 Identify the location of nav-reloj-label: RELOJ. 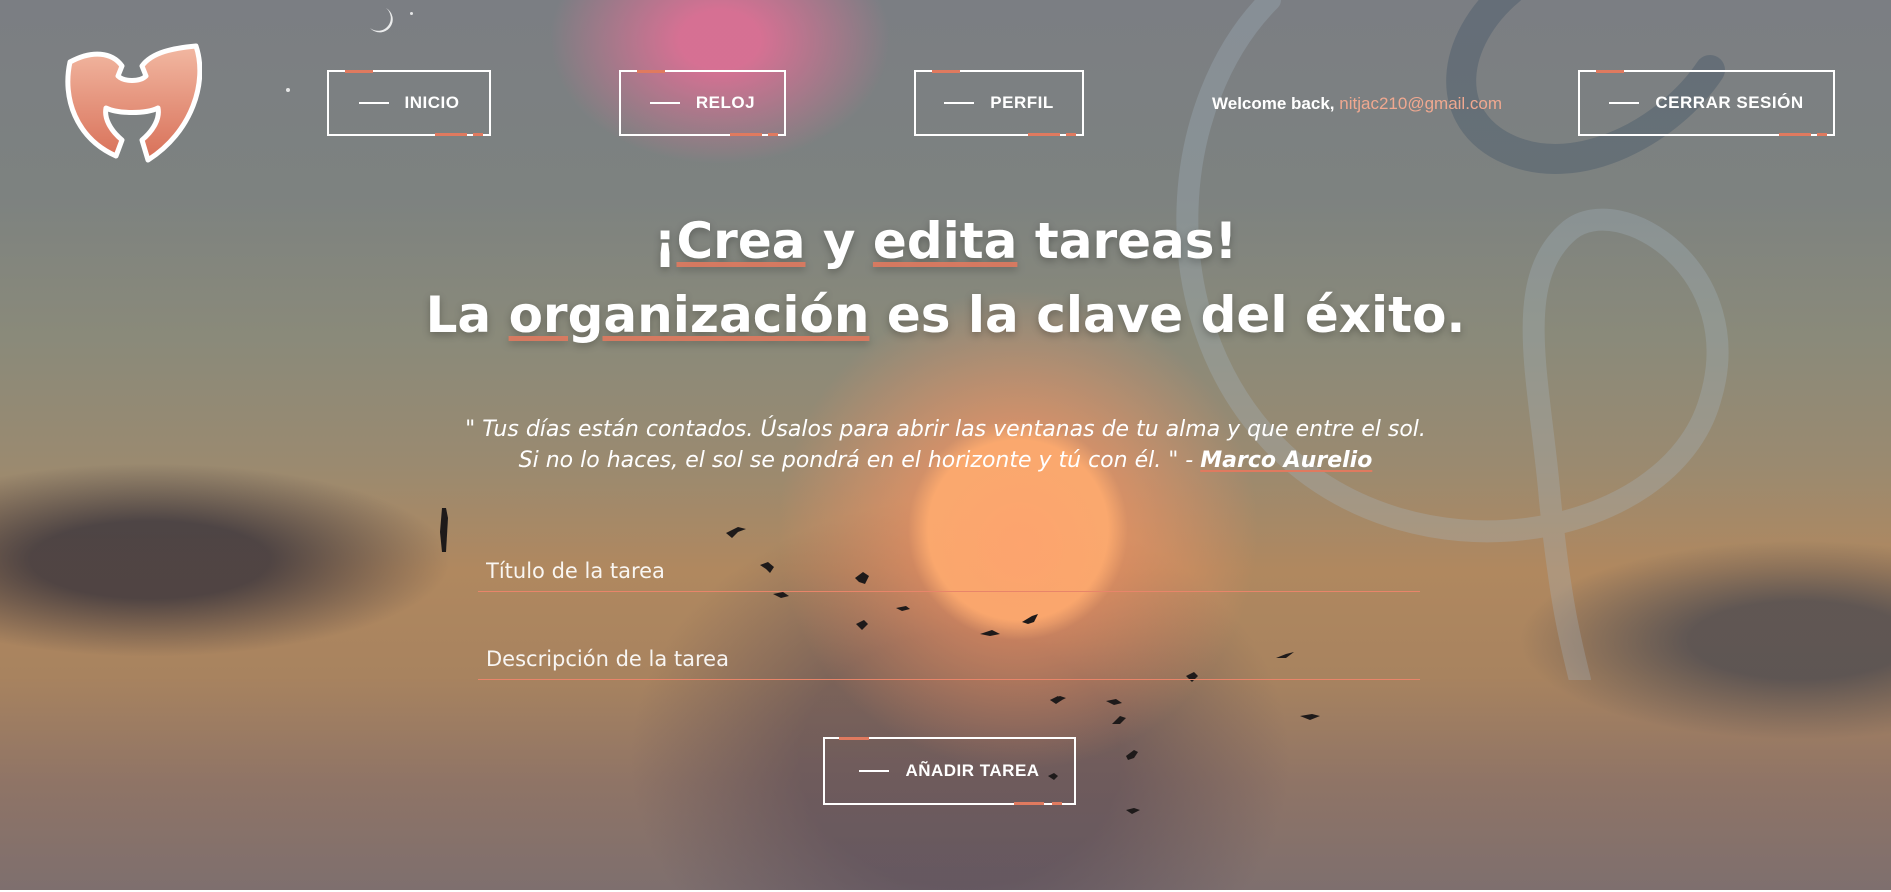
(725, 102).